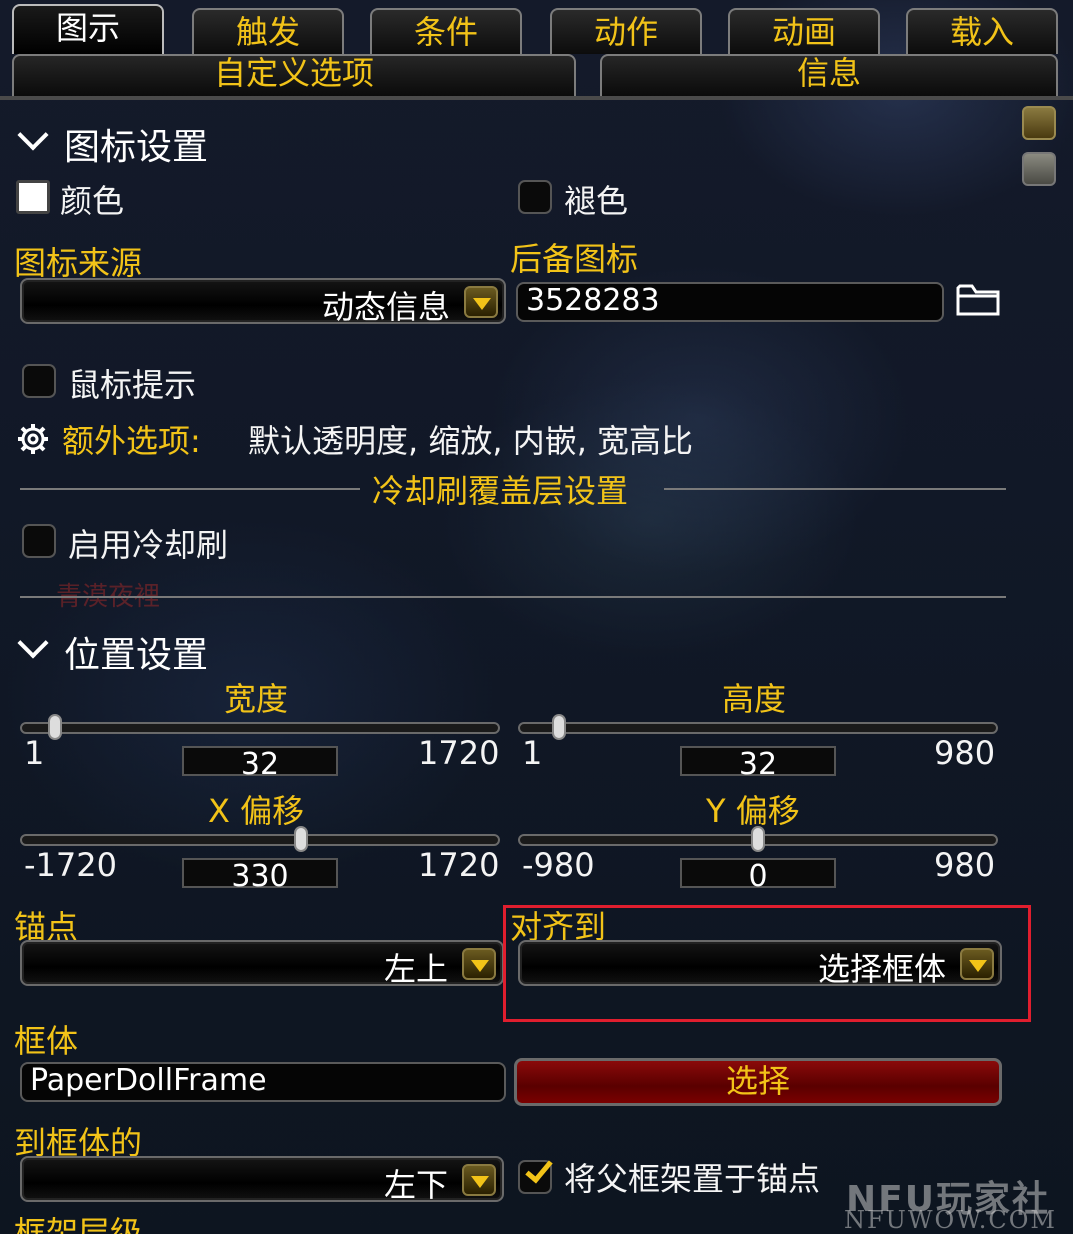 This screenshot has height=1234, width=1073. What do you see at coordinates (136, 147) in the screenshot?
I see `icon-settings-title: 图标设置` at bounding box center [136, 147].